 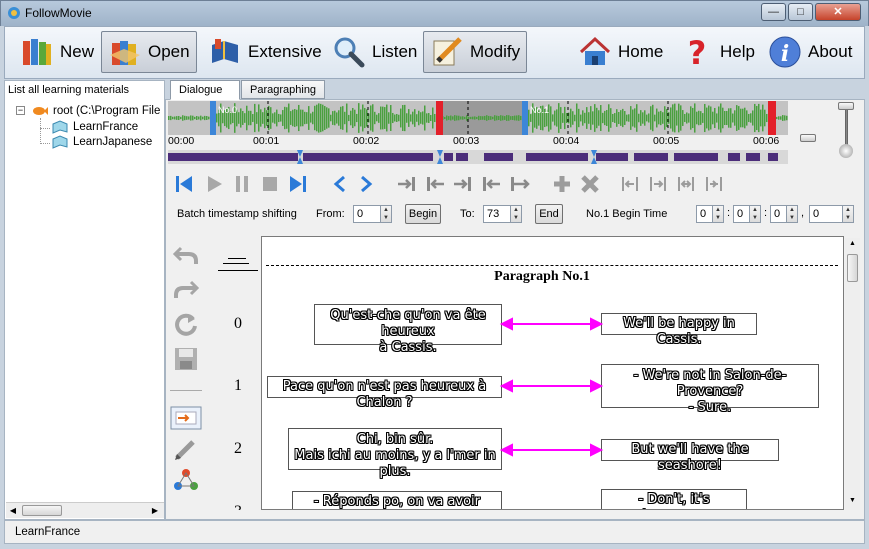 I want to click on tab-dialogue: Dialogue, so click(x=205, y=90).